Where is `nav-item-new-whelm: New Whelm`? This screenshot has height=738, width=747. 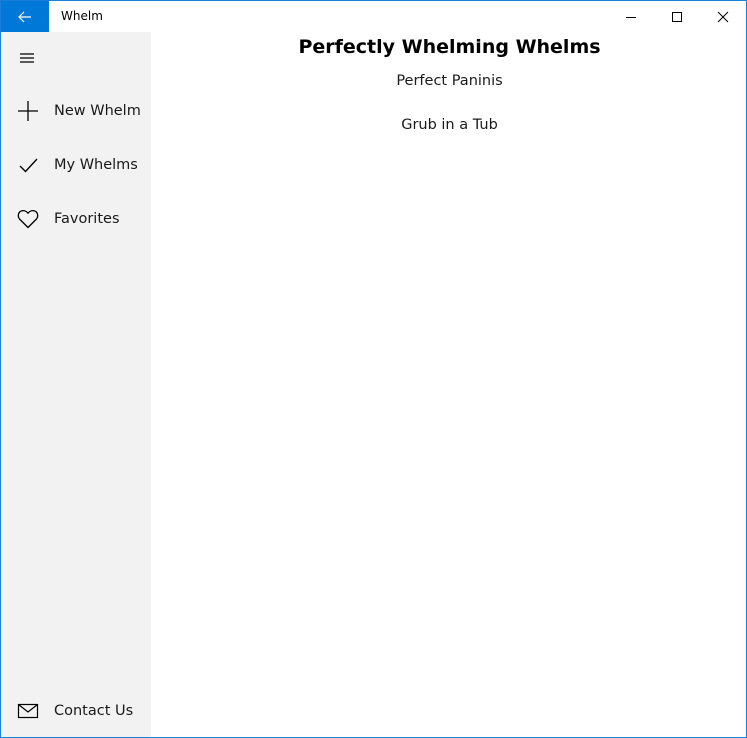
nav-item-new-whelm: New Whelm is located at coordinates (76, 111).